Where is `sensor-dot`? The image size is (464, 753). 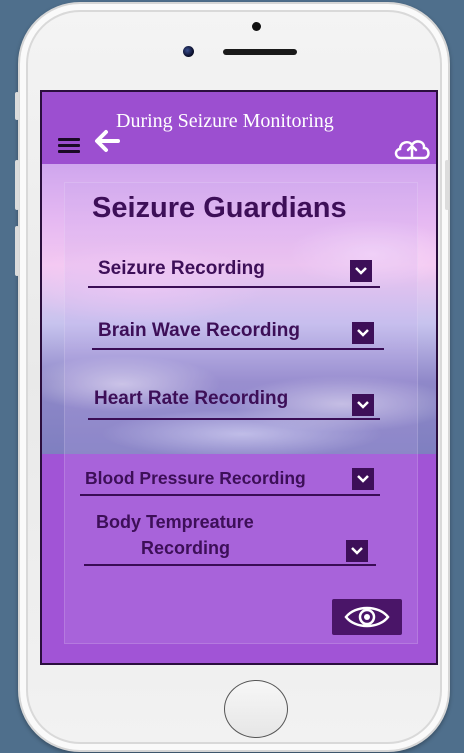
sensor-dot is located at coordinates (256, 26).